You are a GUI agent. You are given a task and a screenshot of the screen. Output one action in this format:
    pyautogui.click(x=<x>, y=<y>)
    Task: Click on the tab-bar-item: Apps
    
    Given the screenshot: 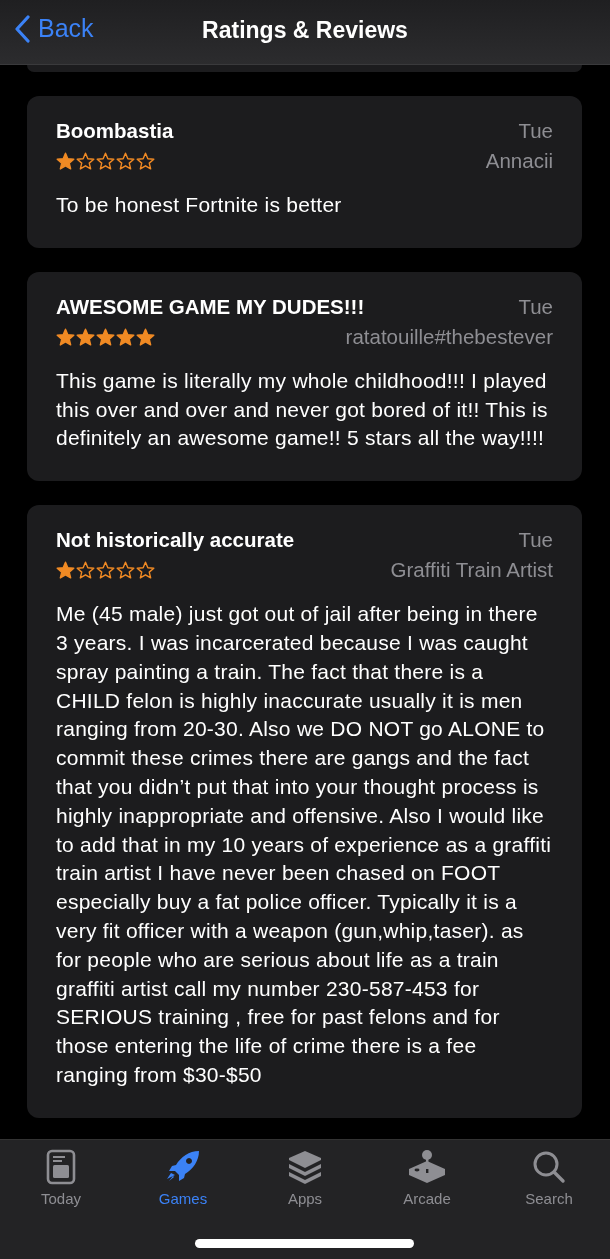 What is the action you would take?
    pyautogui.click(x=305, y=1177)
    